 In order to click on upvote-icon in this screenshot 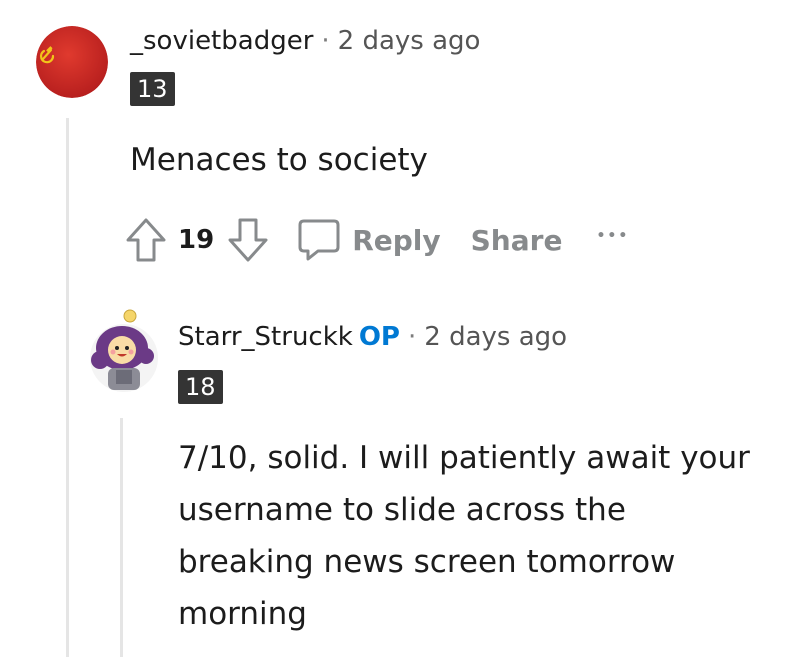, I will do `click(146, 240)`.